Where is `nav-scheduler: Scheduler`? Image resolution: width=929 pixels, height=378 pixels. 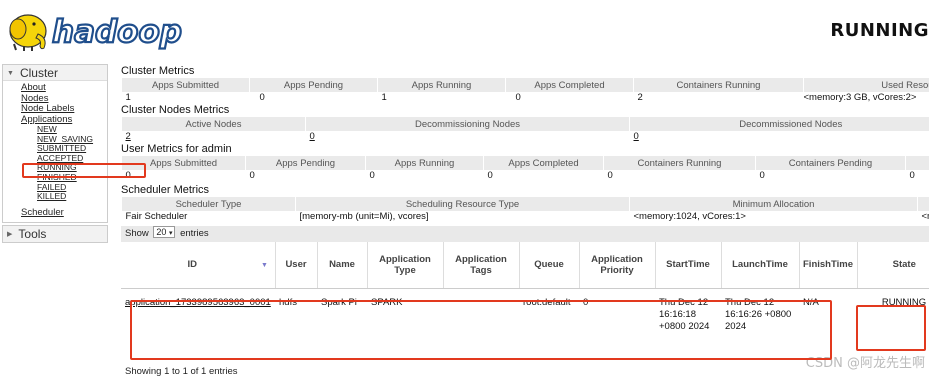 nav-scheduler: Scheduler is located at coordinates (64, 213).